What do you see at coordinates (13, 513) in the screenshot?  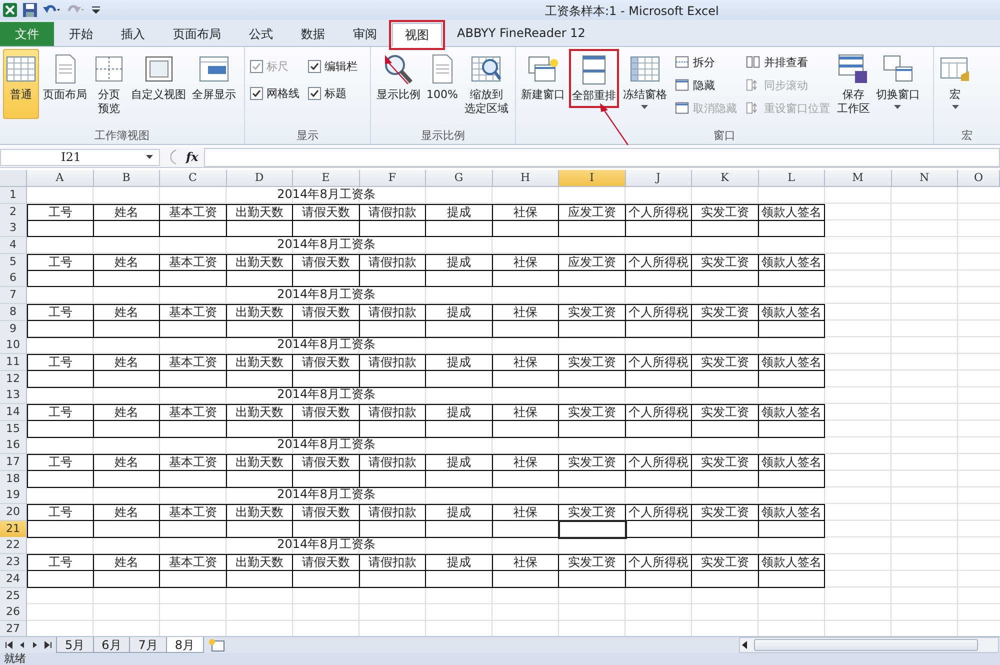 I see `row-header: 20` at bounding box center [13, 513].